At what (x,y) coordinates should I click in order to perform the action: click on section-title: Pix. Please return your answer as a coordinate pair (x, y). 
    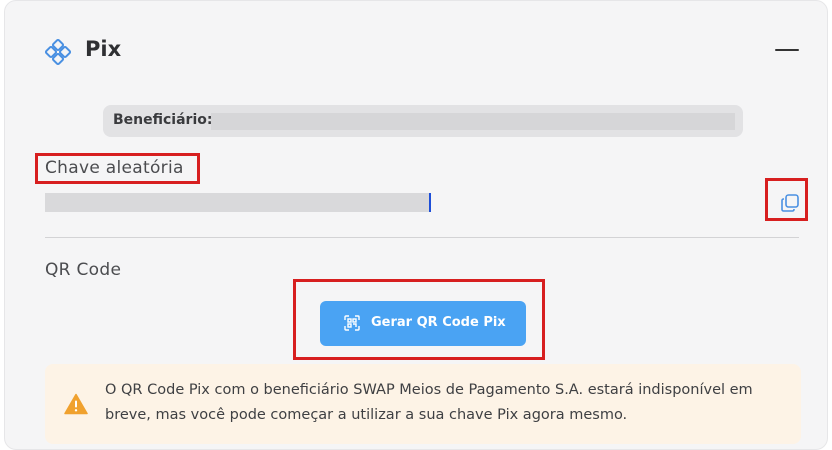
    Looking at the image, I should click on (103, 49).